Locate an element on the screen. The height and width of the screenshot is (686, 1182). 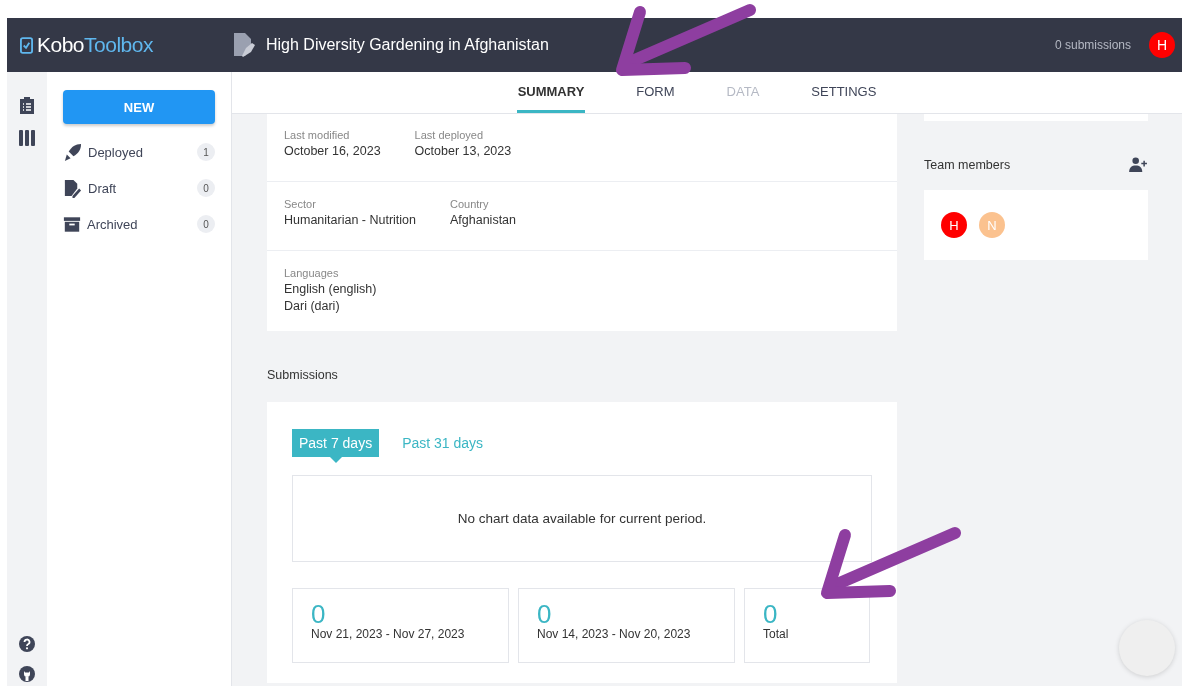
clipboard-icon is located at coordinates (27, 105).